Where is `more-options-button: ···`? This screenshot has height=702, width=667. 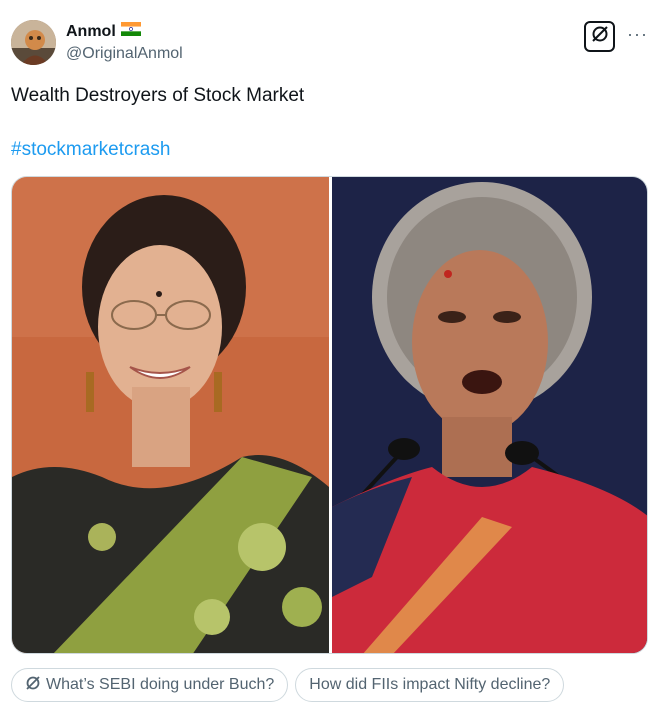 more-options-button: ··· is located at coordinates (639, 34).